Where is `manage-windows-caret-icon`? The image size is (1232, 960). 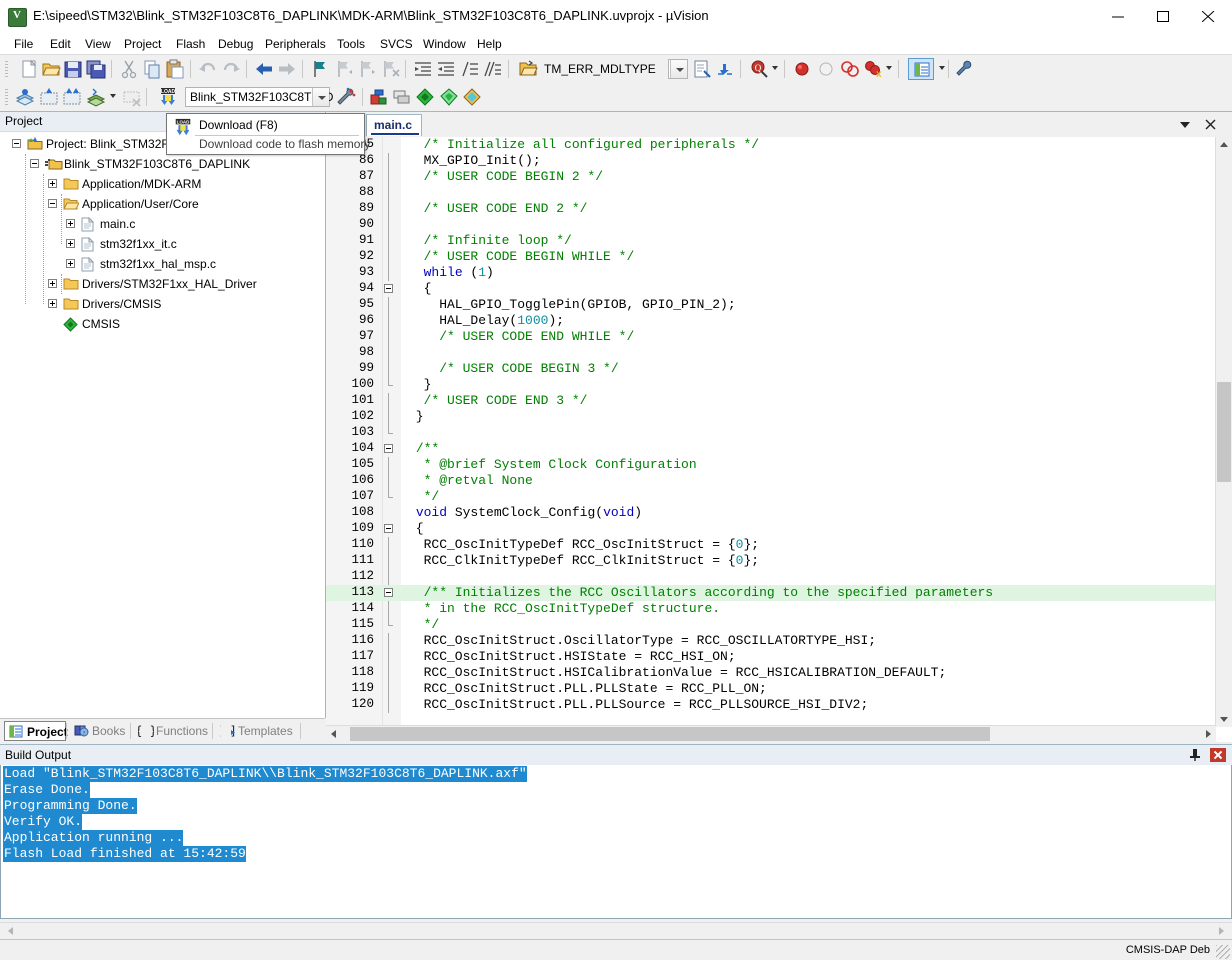 manage-windows-caret-icon is located at coordinates (942, 68).